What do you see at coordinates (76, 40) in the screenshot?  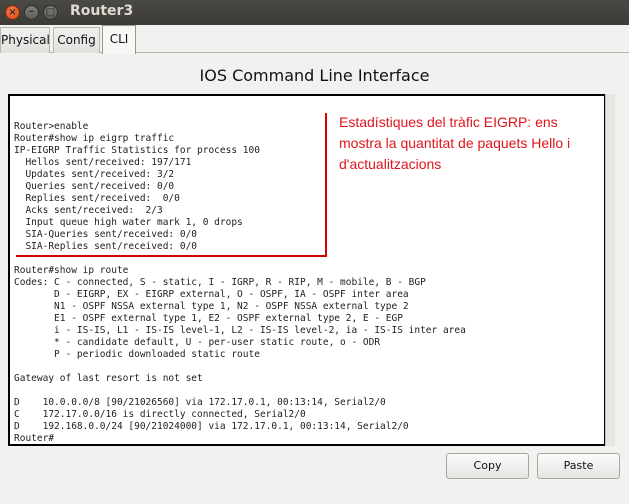 I see `tab-config: Config` at bounding box center [76, 40].